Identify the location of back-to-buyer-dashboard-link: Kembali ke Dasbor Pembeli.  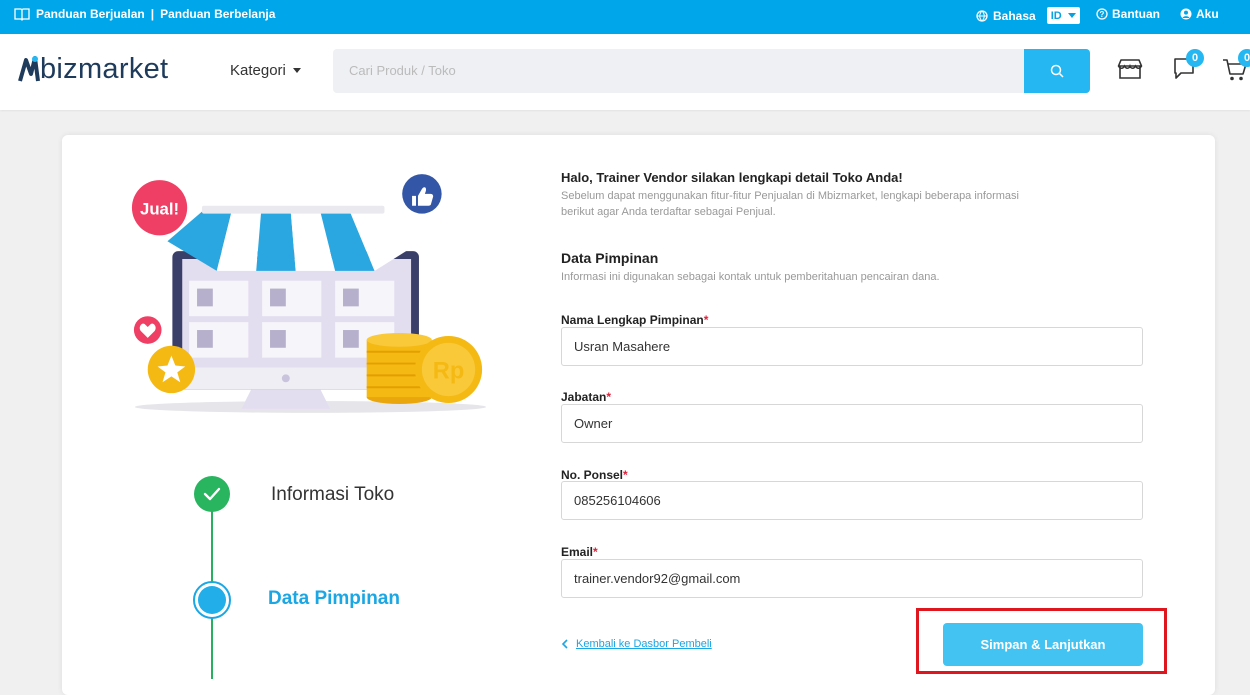
(636, 644).